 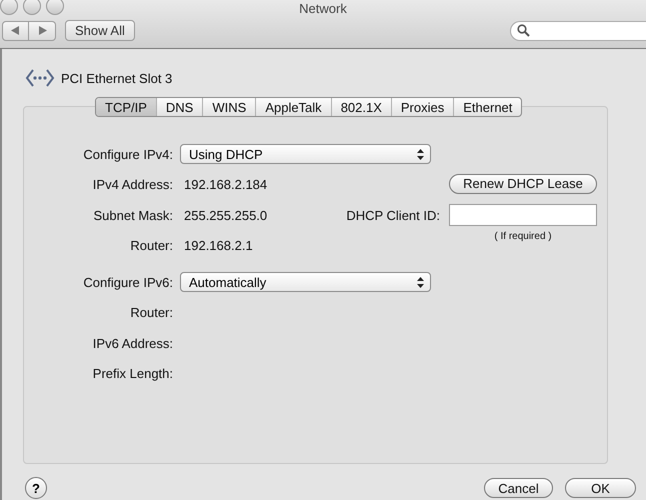 What do you see at coordinates (578, 30) in the screenshot?
I see `search-field` at bounding box center [578, 30].